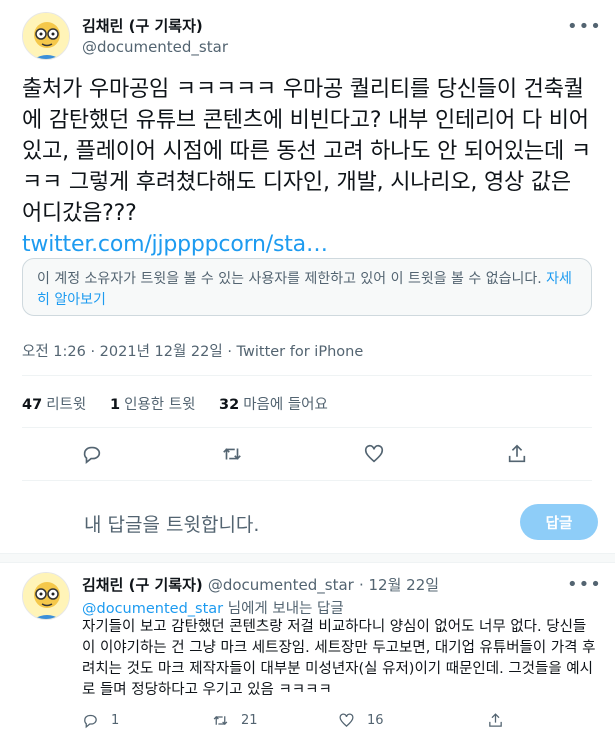  I want to click on reply-share-action, so click(501, 720).